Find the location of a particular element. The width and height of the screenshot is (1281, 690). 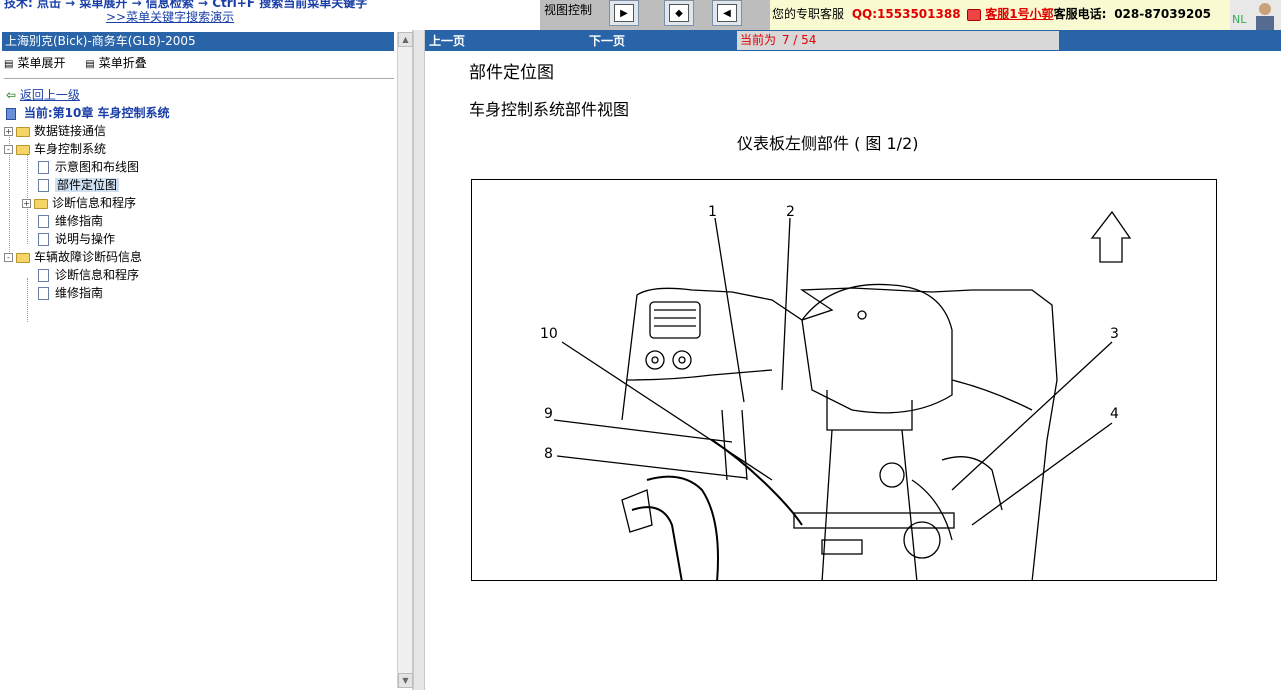

figure-caption: 仪表板左侧部件 ( 图 1/2) is located at coordinates (828, 143).